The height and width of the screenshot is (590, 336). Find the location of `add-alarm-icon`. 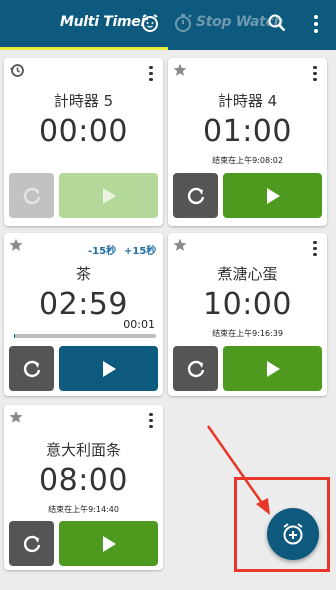

add-alarm-icon is located at coordinates (293, 534).